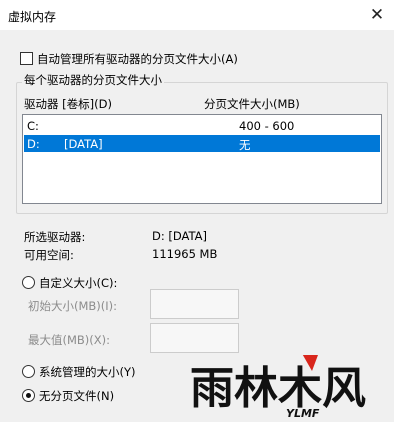 Image resolution: width=394 pixels, height=422 pixels. I want to click on ylmf-watermark: 雨林木风 YLMF, so click(292, 385).